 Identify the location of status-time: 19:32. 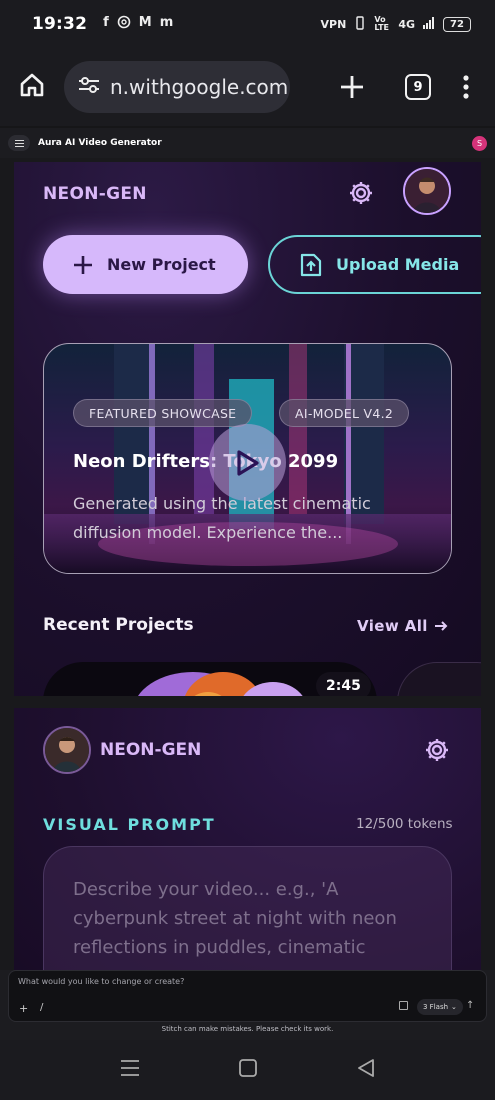
(60, 24).